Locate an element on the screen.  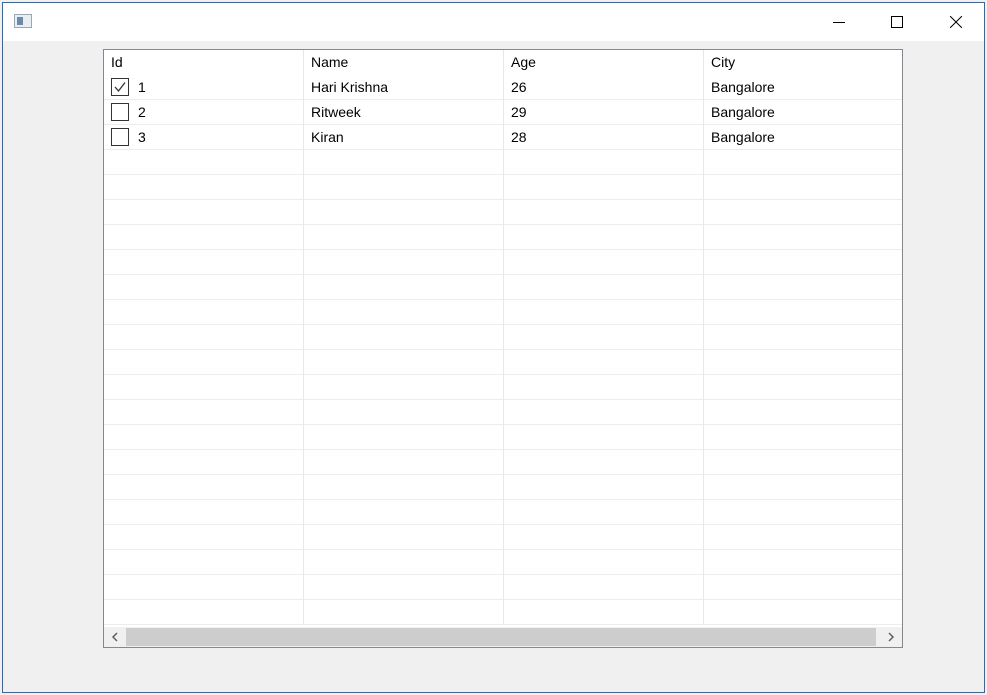
maximize-button is located at coordinates (897, 22).